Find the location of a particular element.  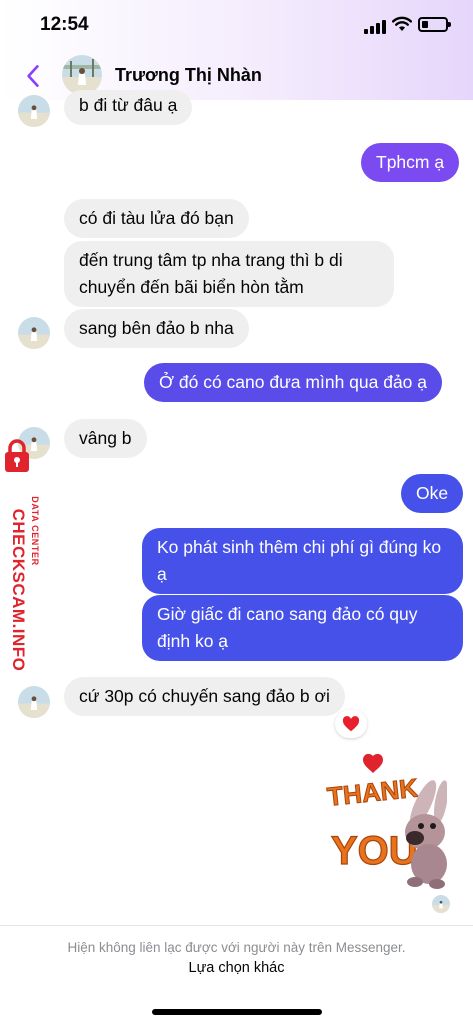

message-incoming: cứ 30p có chuyến sang đảo b ơi is located at coordinates (204, 696).